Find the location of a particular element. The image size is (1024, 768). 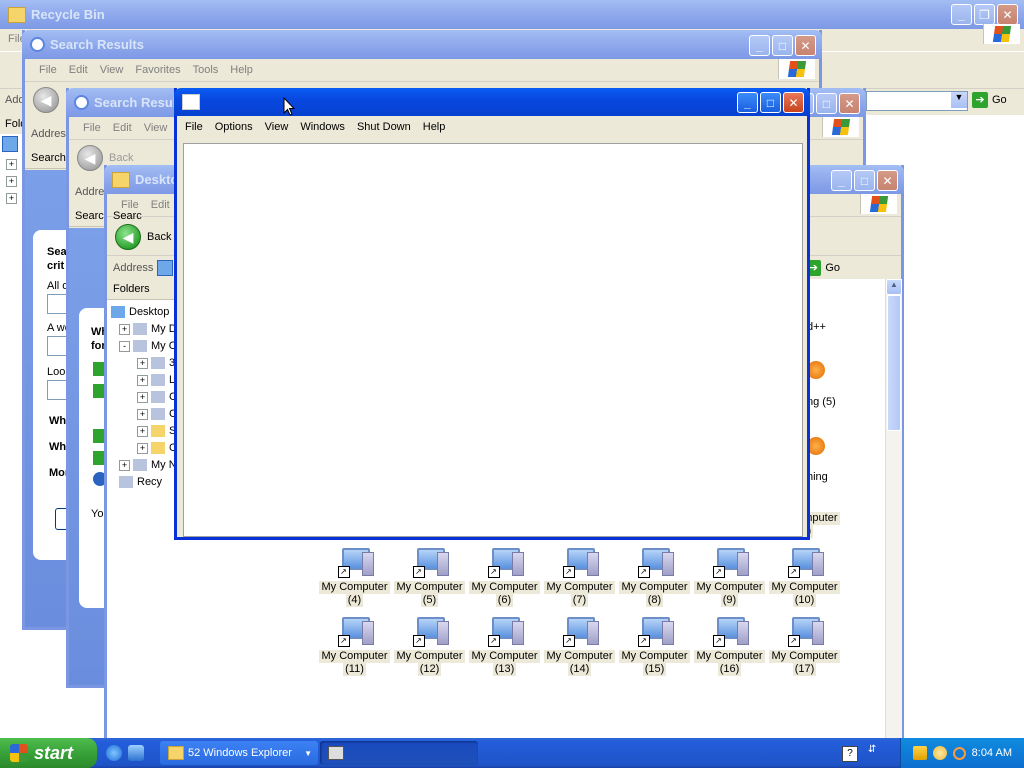

security-shield-icon is located at coordinates (919, 753).